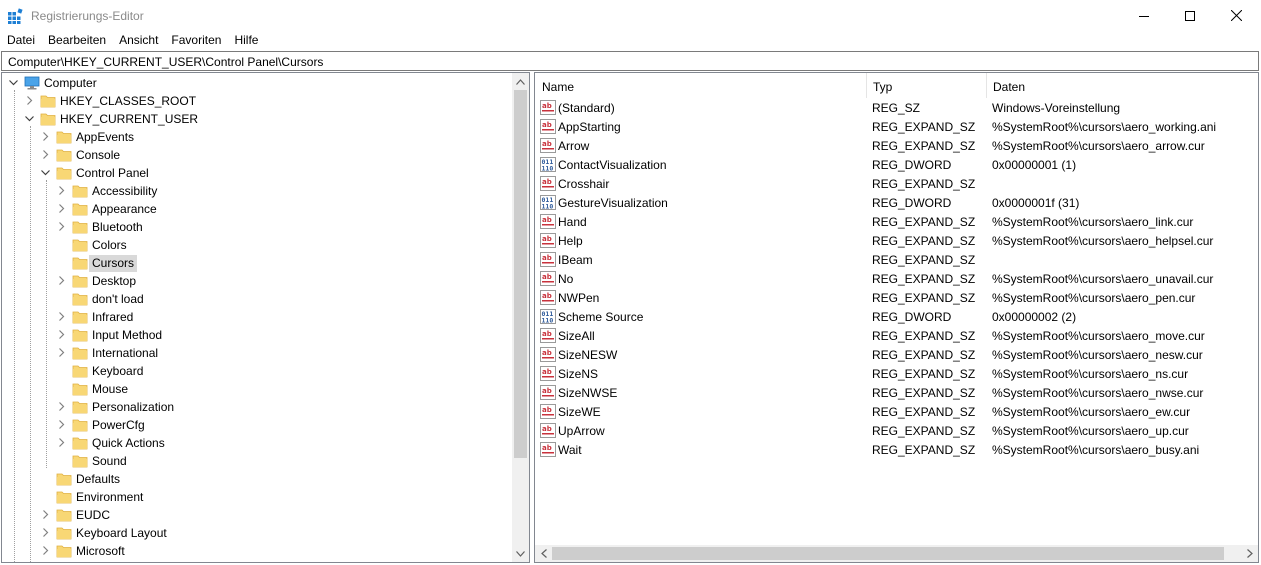 The image size is (1261, 565). What do you see at coordinates (32, 83) in the screenshot?
I see `computer-icon` at bounding box center [32, 83].